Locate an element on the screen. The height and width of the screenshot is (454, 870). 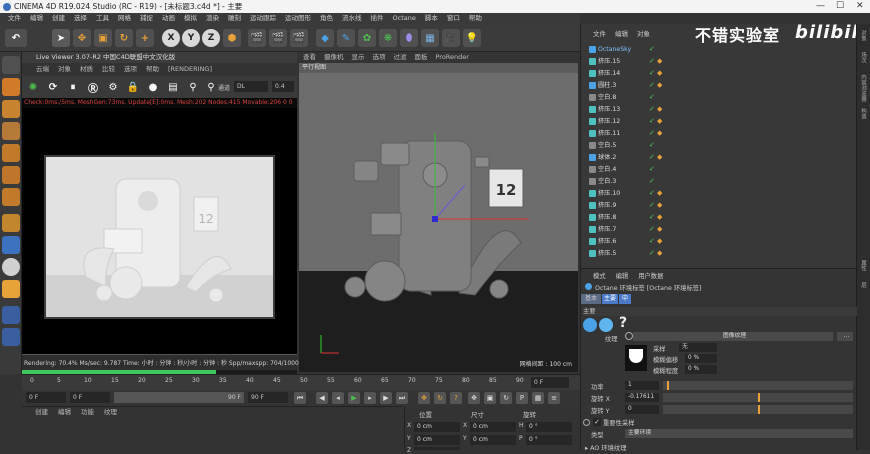
pause-icon: ⏸ is located at coordinates (73, 87).